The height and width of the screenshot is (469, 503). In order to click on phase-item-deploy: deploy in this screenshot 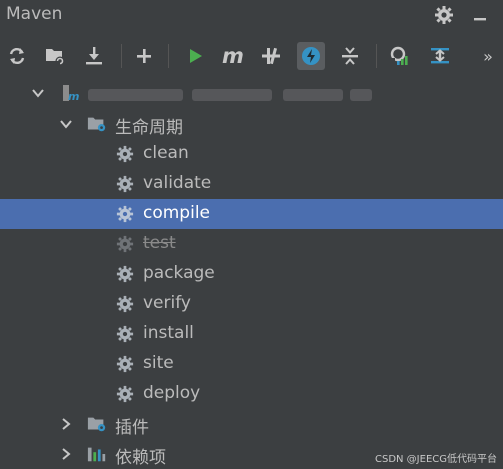, I will do `click(251, 394)`.